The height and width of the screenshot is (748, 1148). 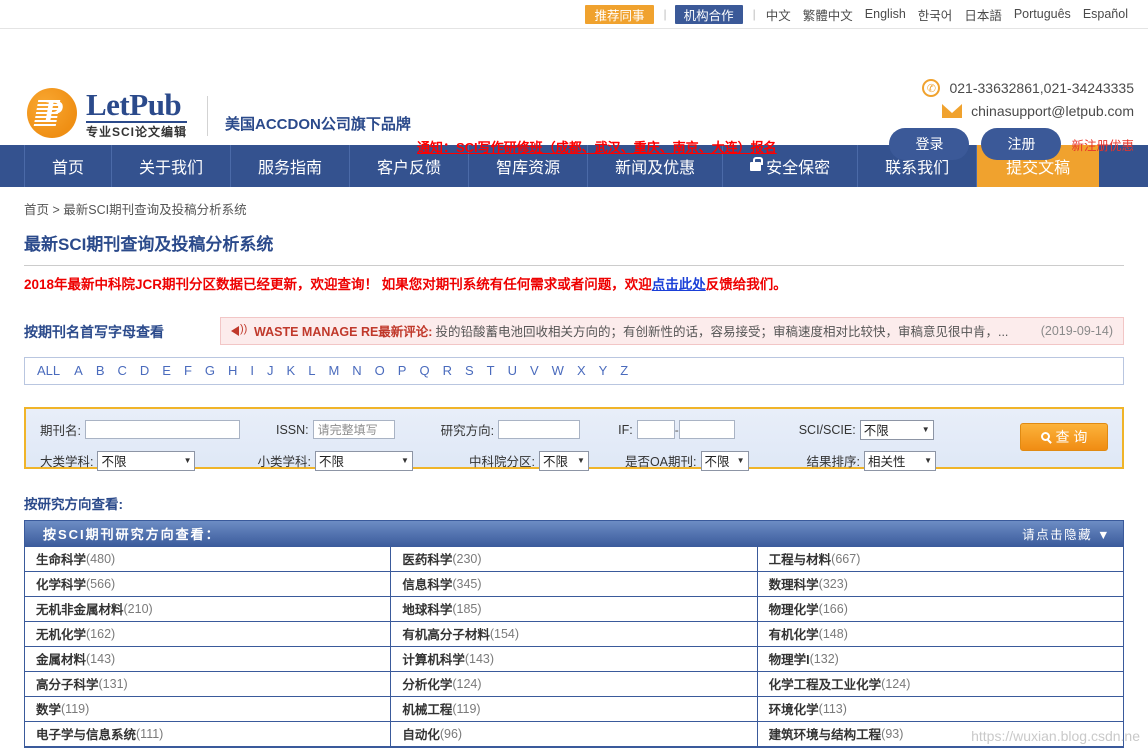 What do you see at coordinates (86, 733) in the screenshot?
I see `research-category-link: 电子学与信息系统` at bounding box center [86, 733].